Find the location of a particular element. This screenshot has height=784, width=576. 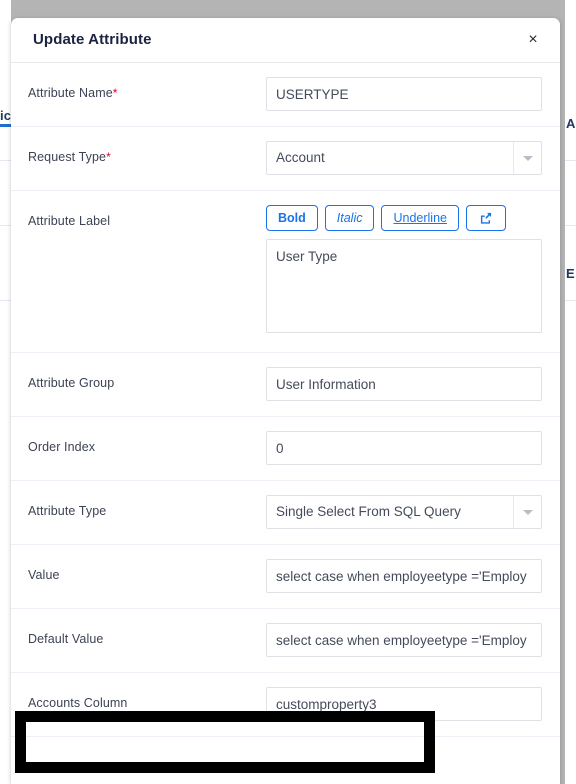

input-attribute-name is located at coordinates (404, 94).